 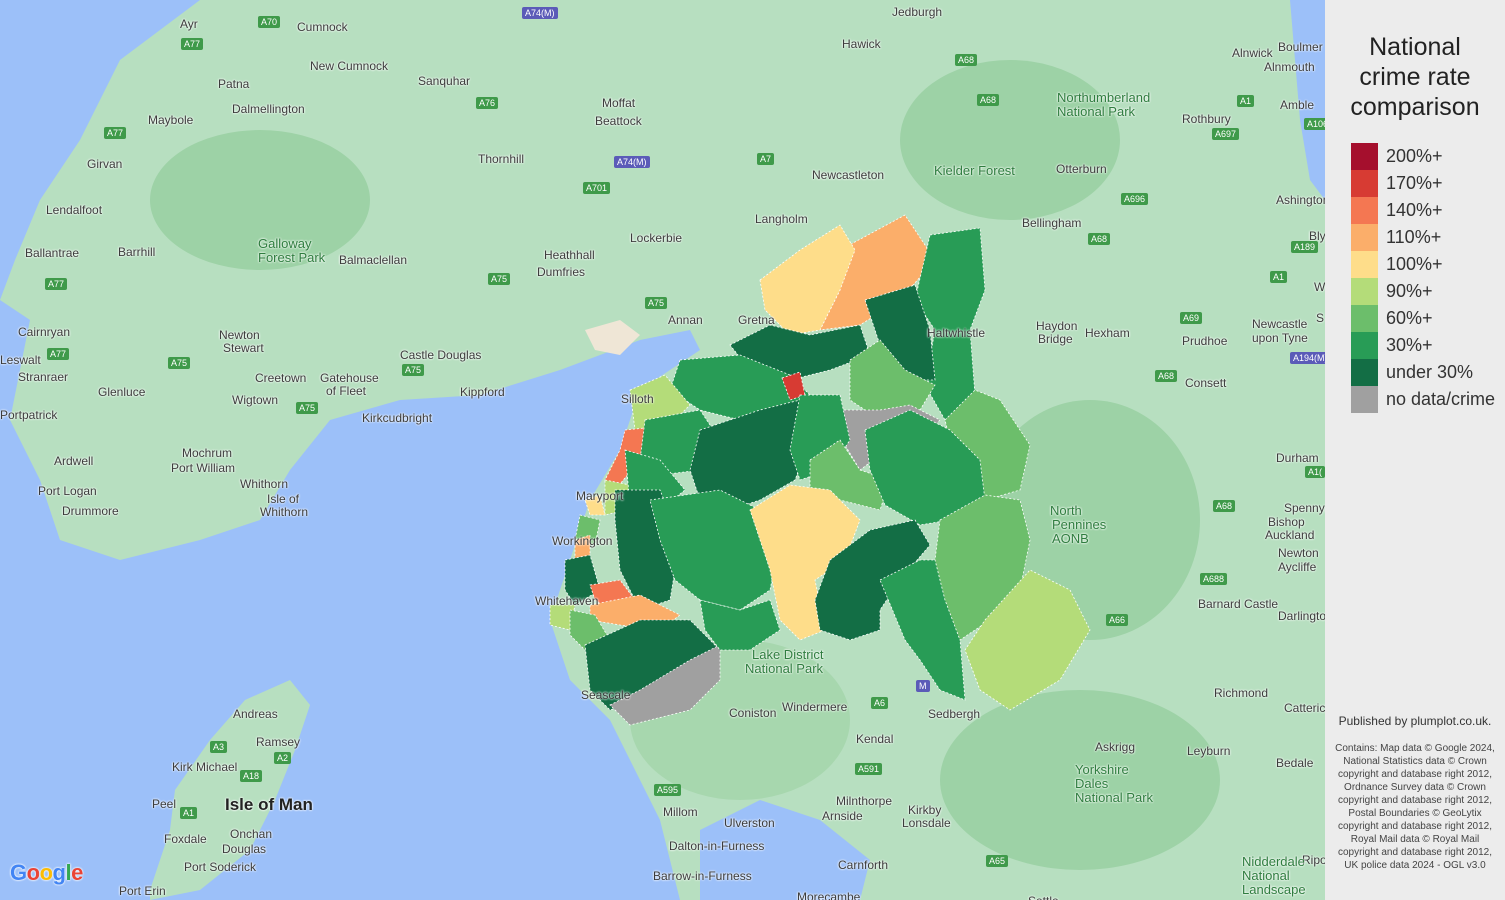 What do you see at coordinates (283, 758) in the screenshot?
I see `road-shield: A2` at bounding box center [283, 758].